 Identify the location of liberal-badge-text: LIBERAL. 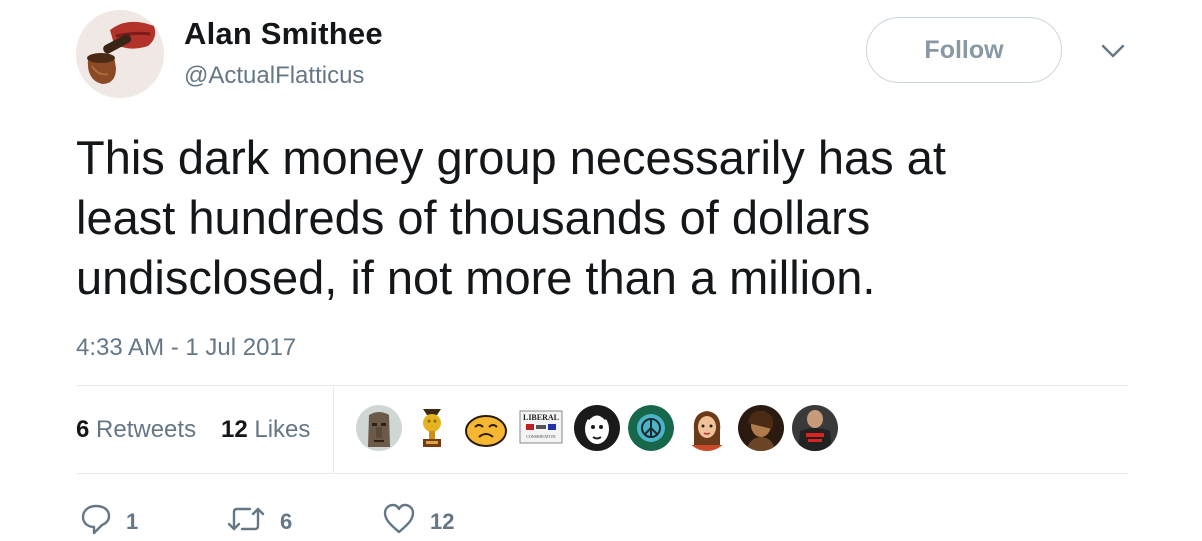
(541, 417).